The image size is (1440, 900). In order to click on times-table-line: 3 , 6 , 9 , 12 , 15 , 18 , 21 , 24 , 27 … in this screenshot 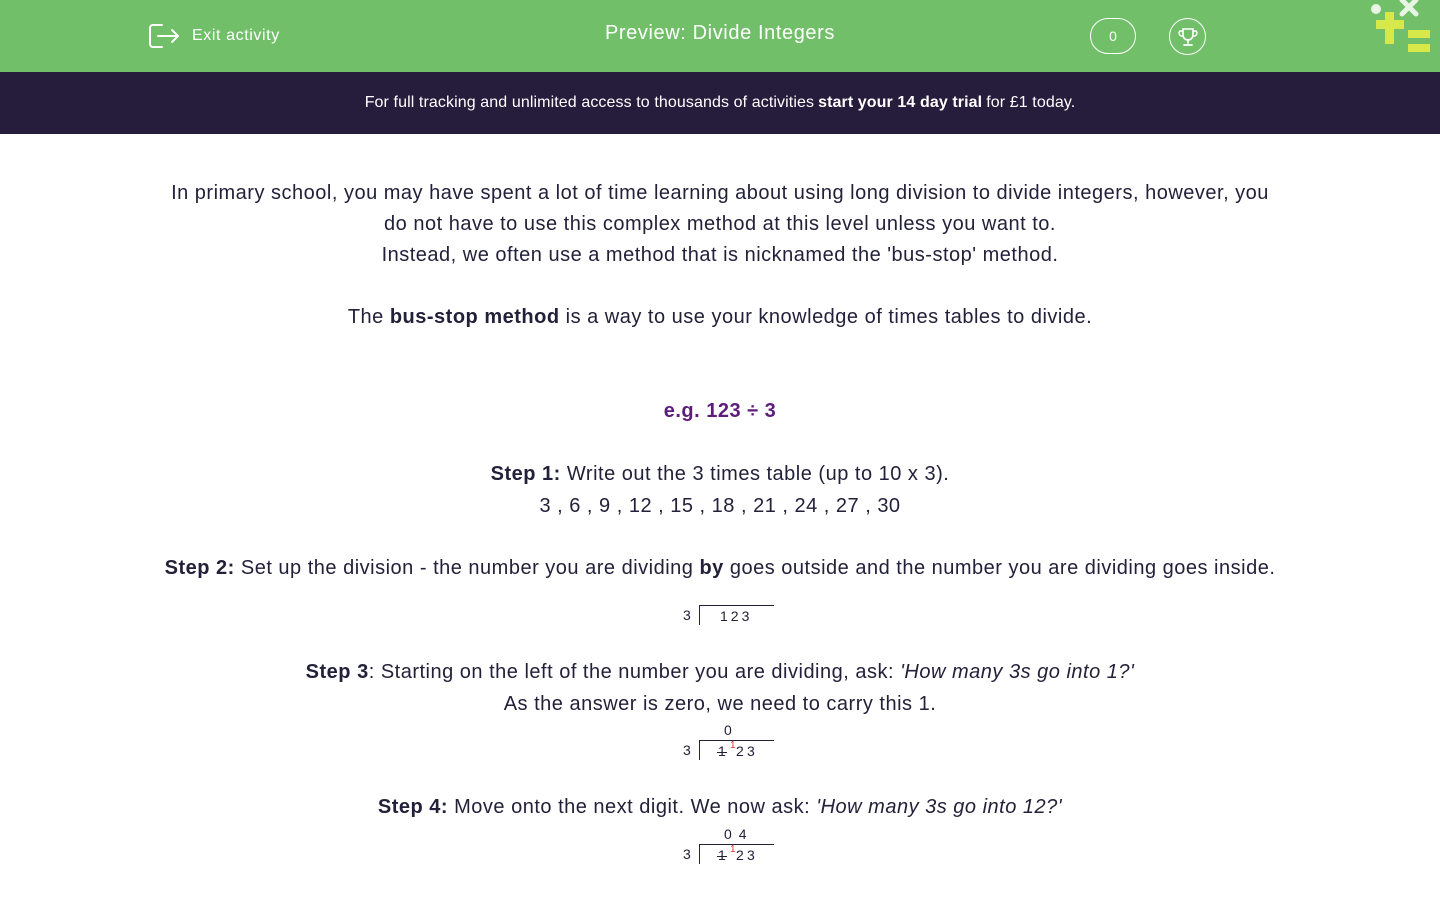, I will do `click(720, 506)`.